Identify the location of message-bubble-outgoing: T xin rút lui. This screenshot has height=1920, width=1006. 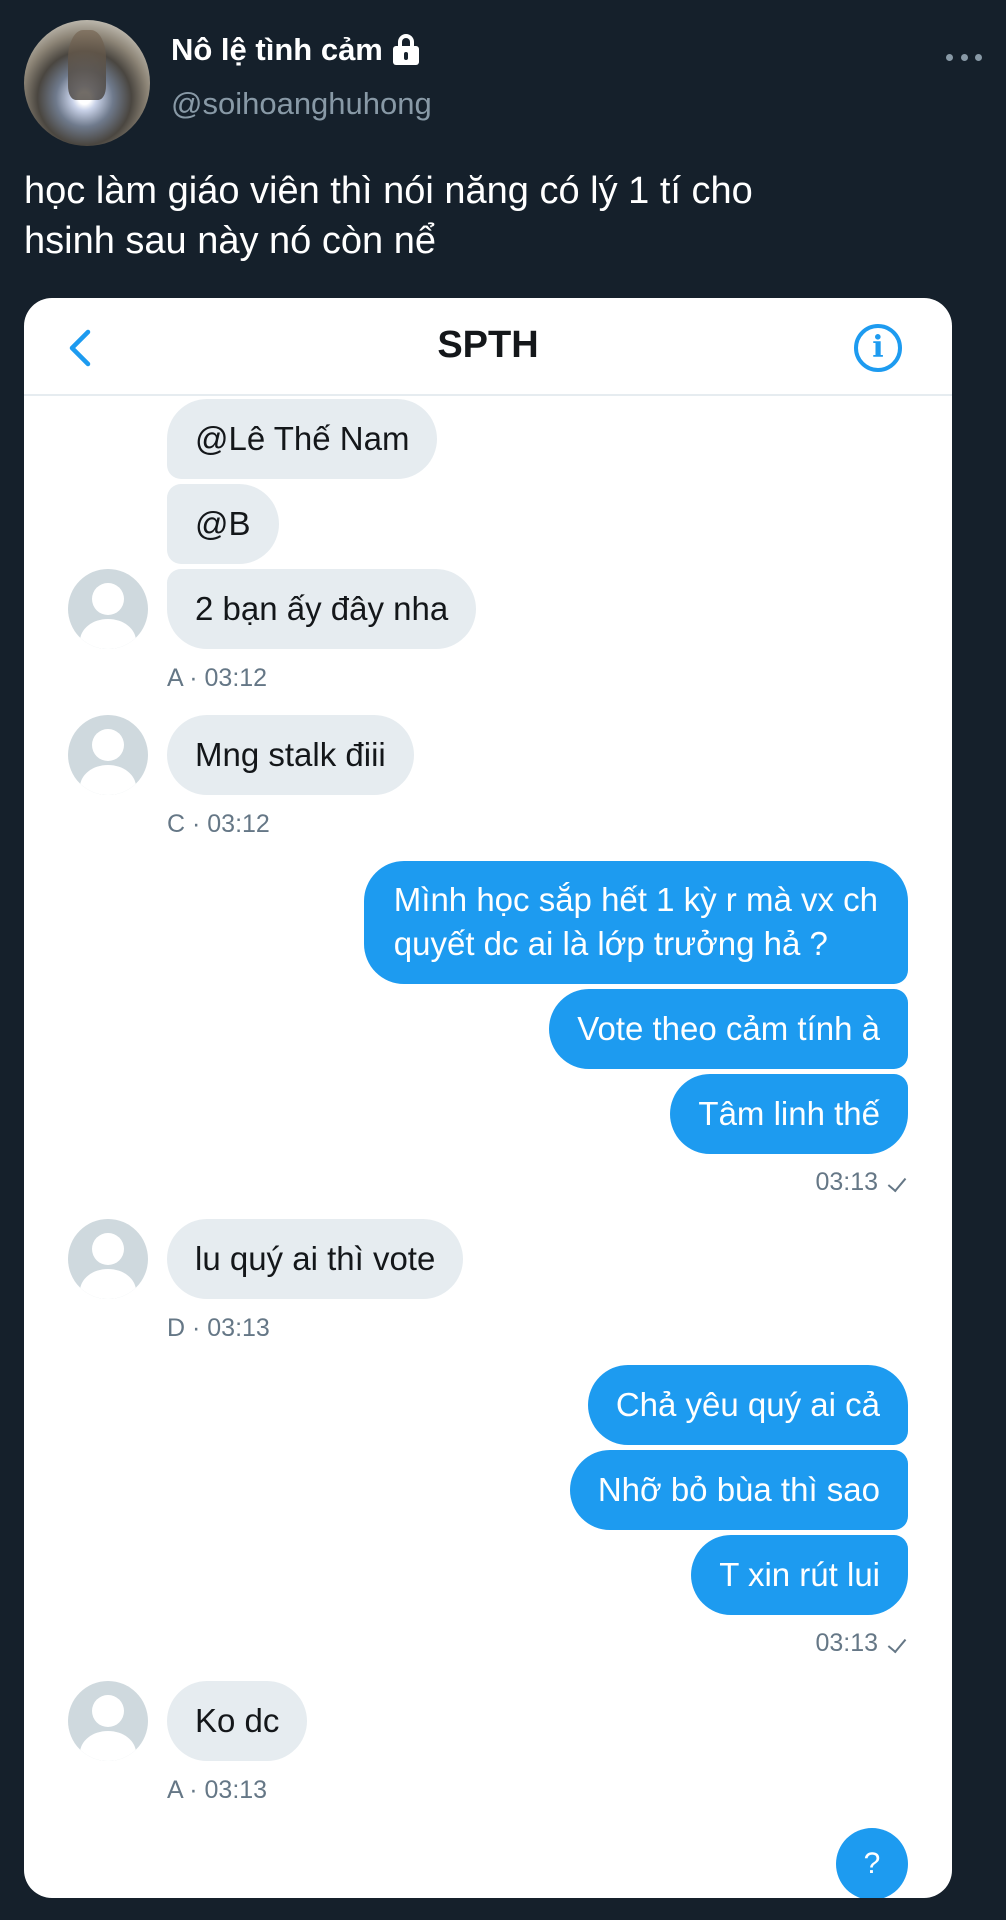
(799, 1575).